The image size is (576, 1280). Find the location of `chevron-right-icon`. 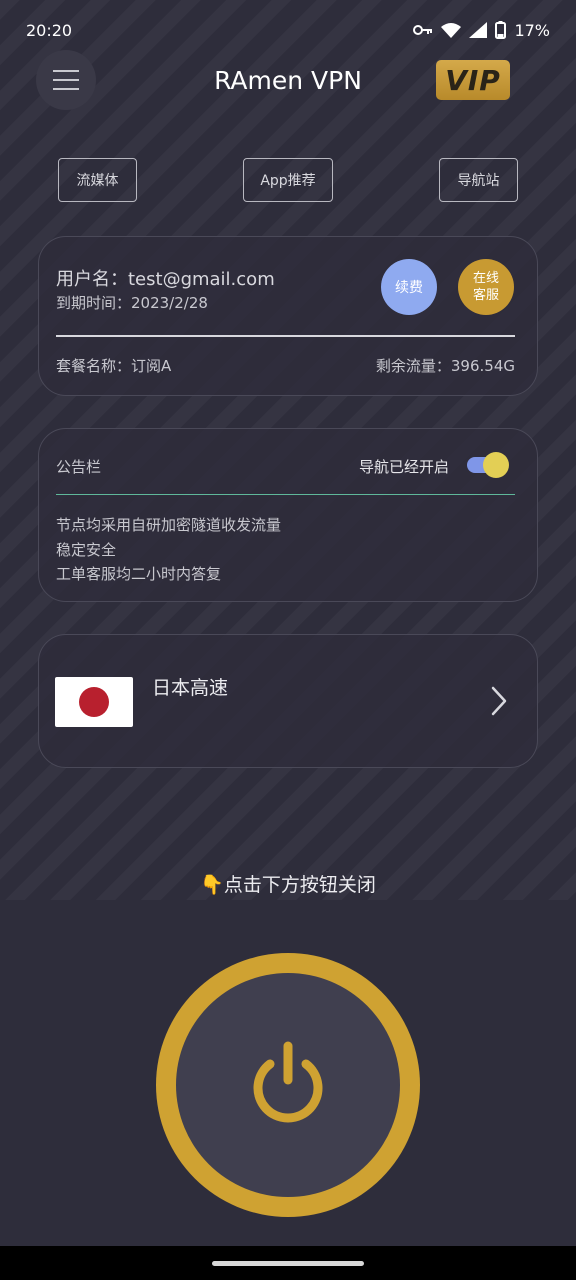

chevron-right-icon is located at coordinates (499, 703).